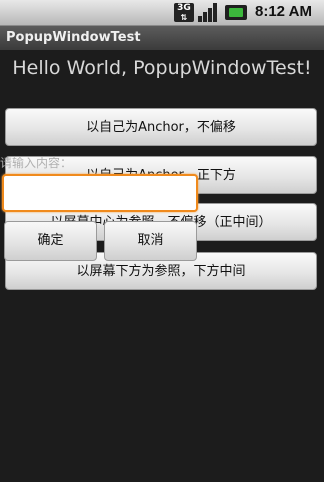 The width and height of the screenshot is (324, 482). I want to click on signal-strength-icon, so click(209, 12).